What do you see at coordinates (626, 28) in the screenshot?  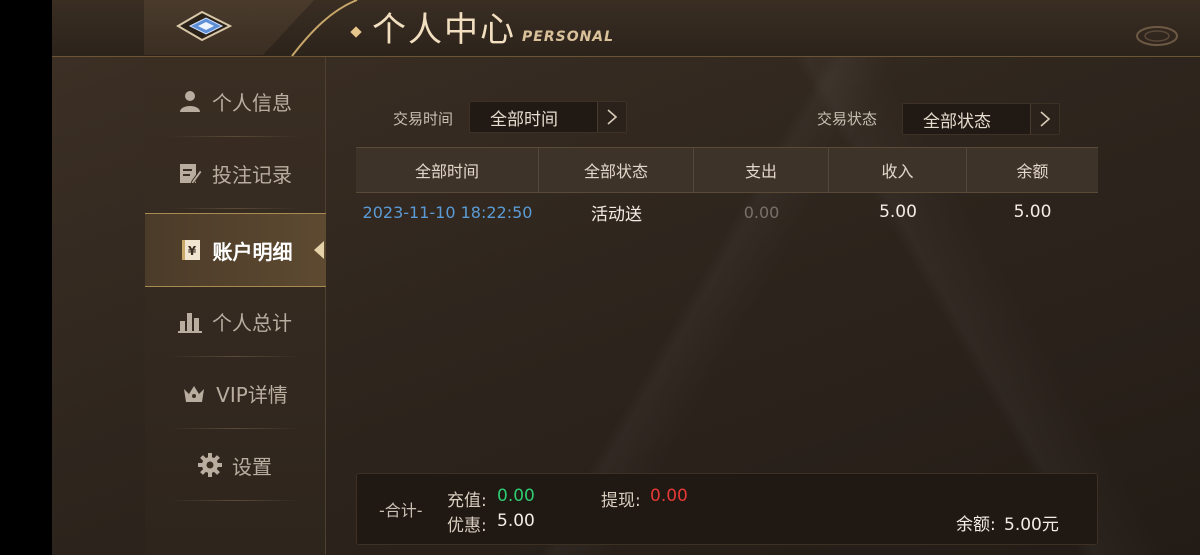 I see `header-bar: 个人中心 PERSONAL` at bounding box center [626, 28].